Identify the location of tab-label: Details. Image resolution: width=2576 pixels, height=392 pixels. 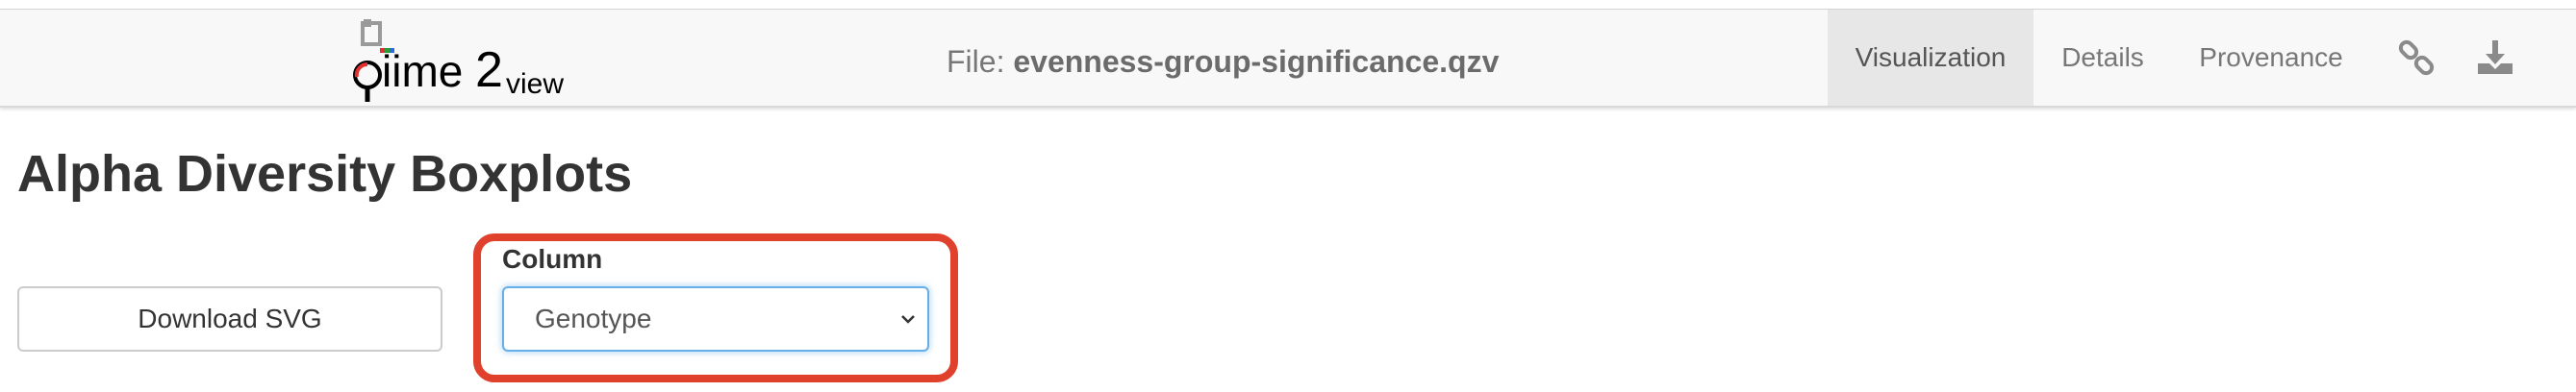
(2102, 57).